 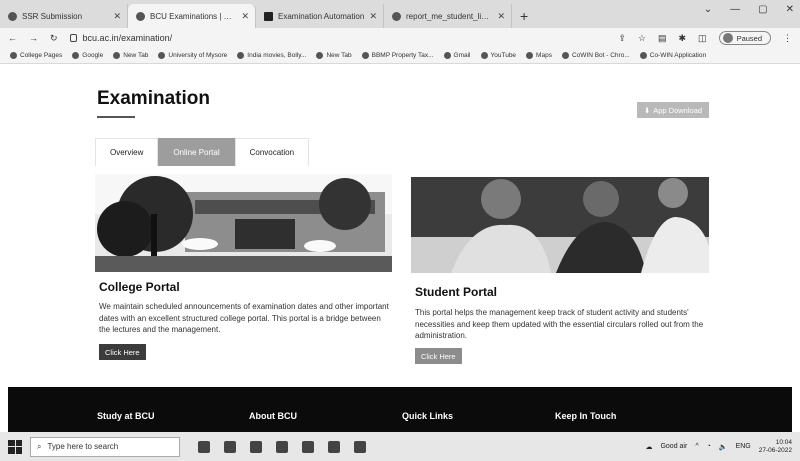 I want to click on browser-tab-active: BCU Examinations | Bengaluru C ✕, so click(x=192, y=16).